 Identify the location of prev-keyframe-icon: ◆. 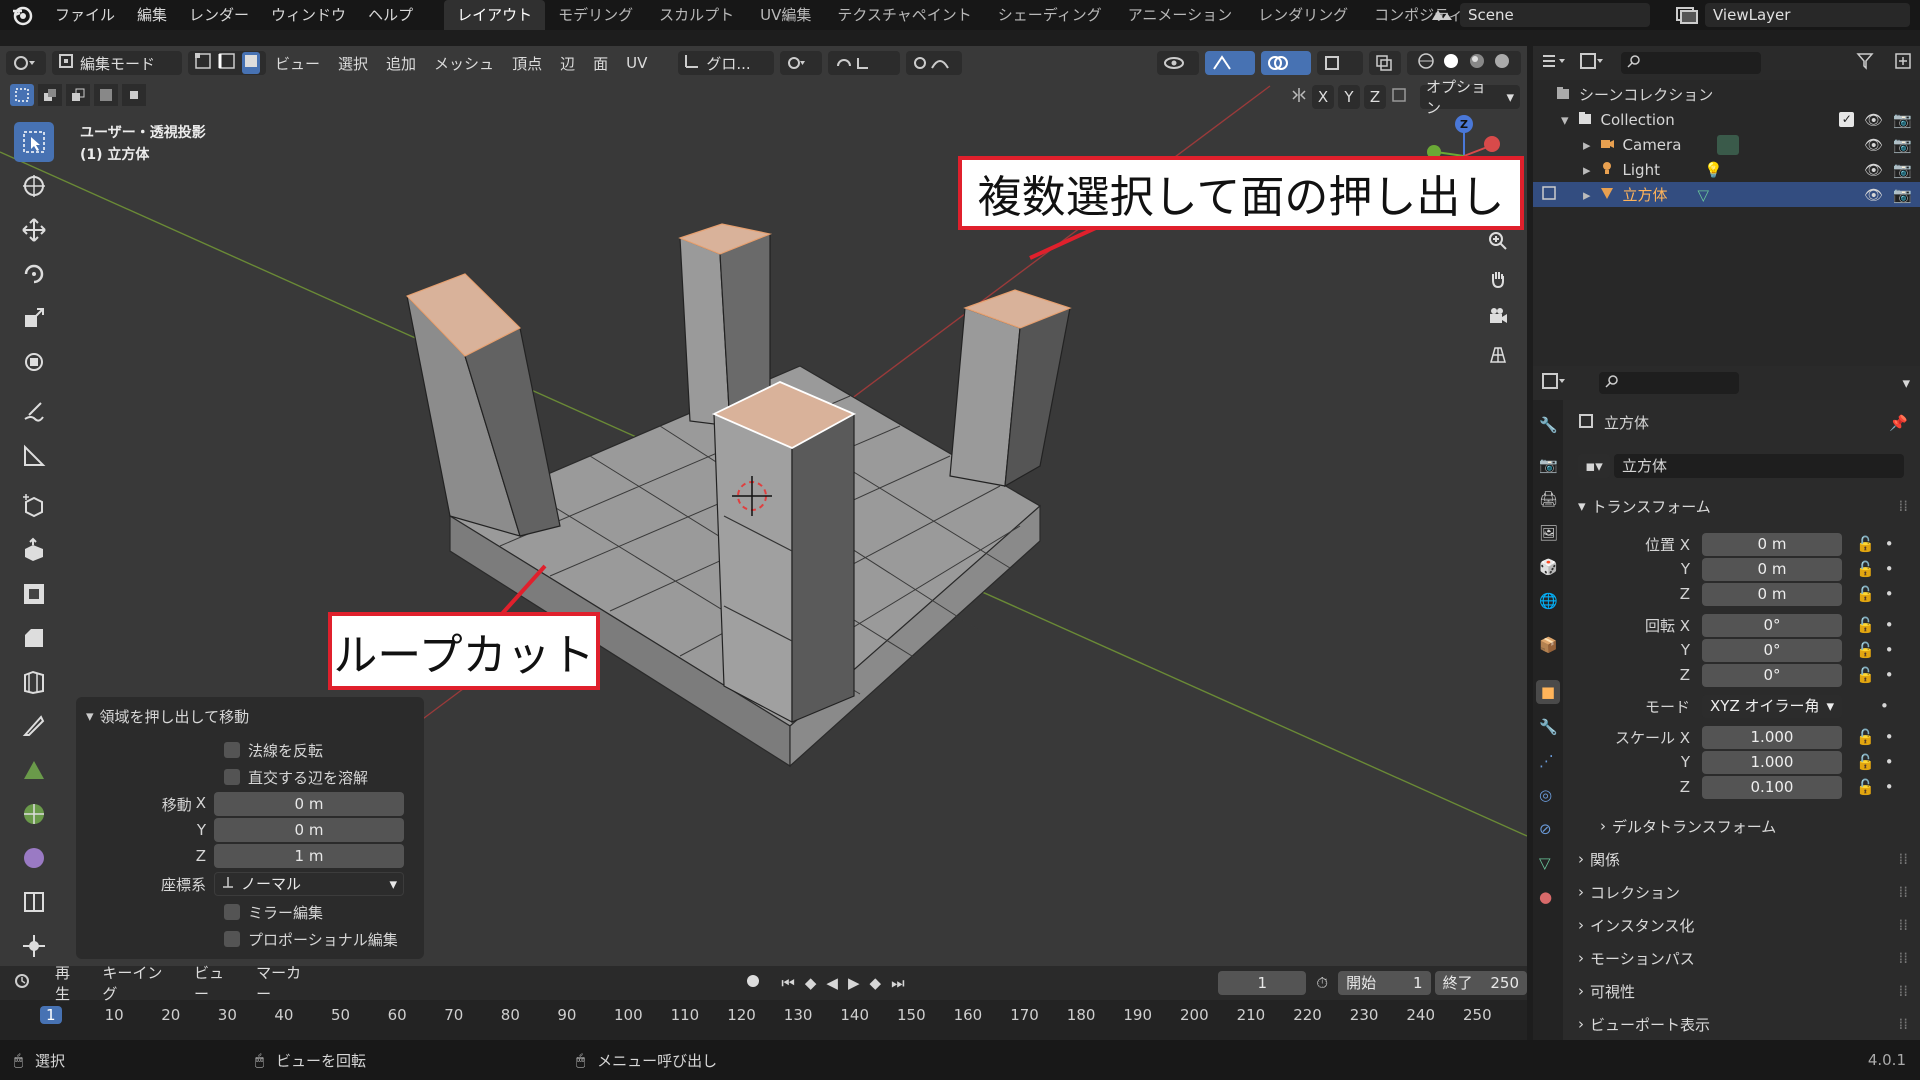
(811, 983).